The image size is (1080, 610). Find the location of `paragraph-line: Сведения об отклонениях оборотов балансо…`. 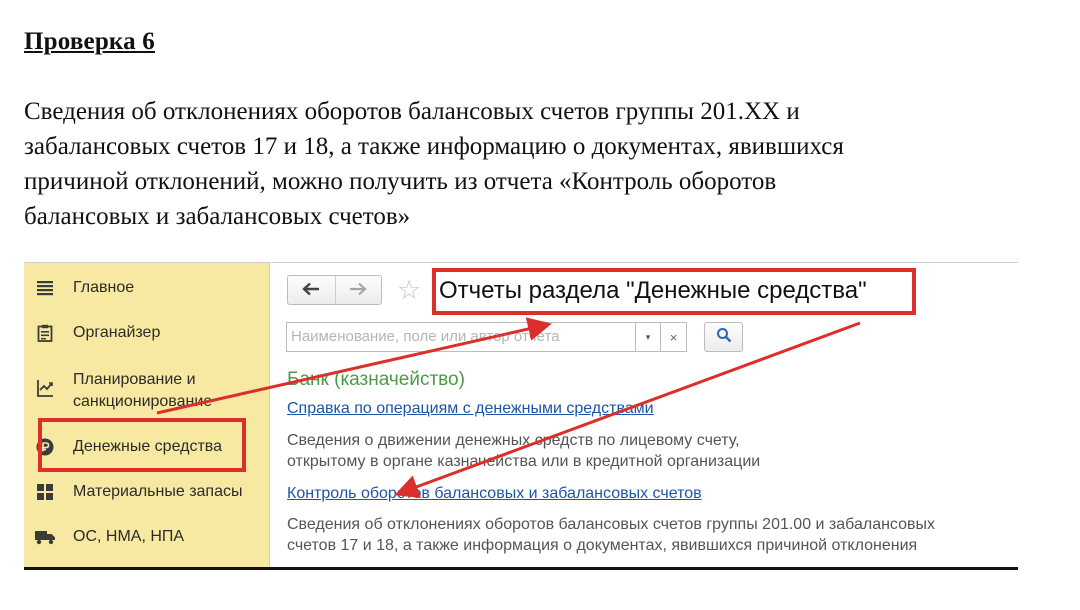

paragraph-line: Сведения об отклонениях оборотов балансо… is located at coordinates (412, 111).